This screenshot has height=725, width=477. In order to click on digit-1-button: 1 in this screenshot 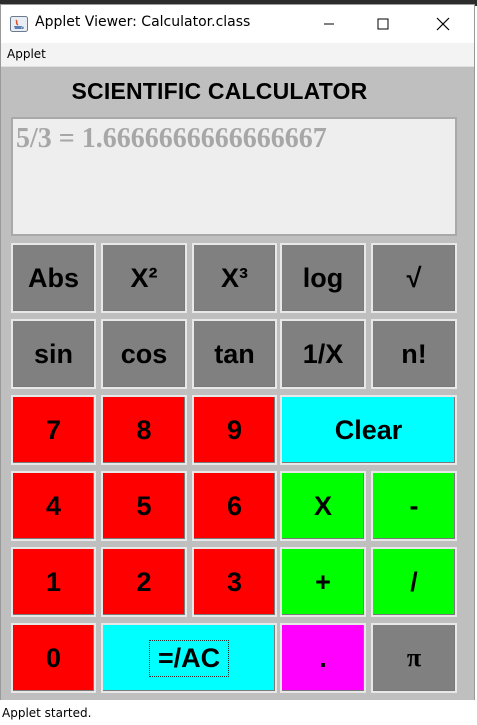, I will do `click(53, 582)`.